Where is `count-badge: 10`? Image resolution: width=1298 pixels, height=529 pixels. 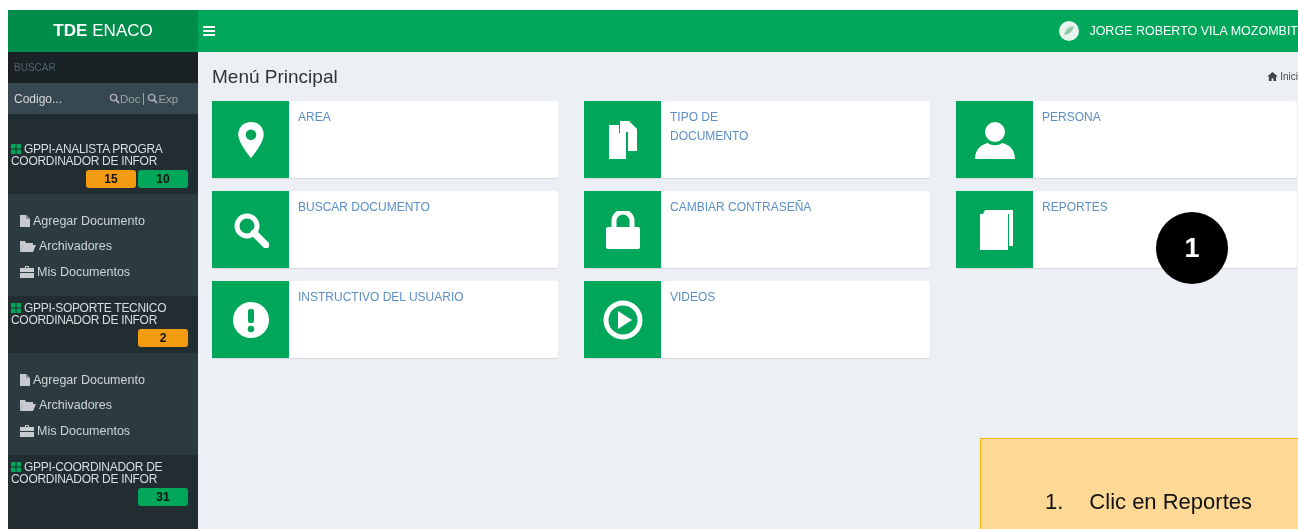
count-badge: 10 is located at coordinates (163, 179).